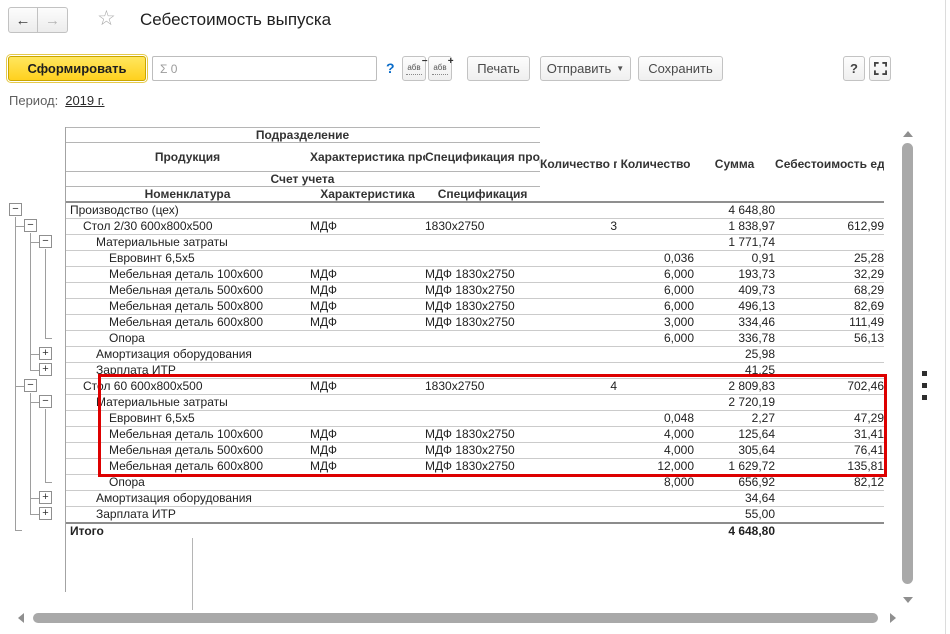  Describe the element at coordinates (187, 322) in the screenshot. I see `cell-nomenclature: Мебельная деталь 600x800` at that location.